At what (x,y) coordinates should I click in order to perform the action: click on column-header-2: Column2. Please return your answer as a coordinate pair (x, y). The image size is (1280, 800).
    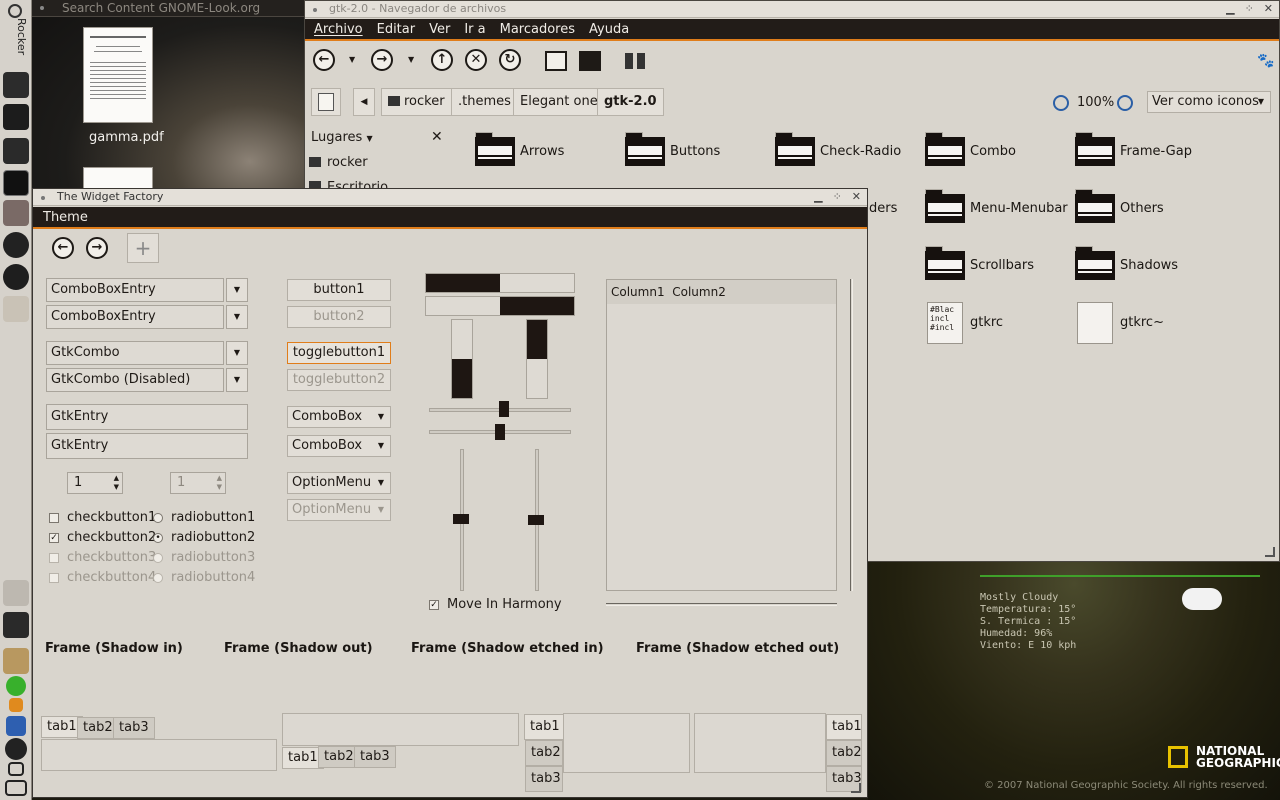
    Looking at the image, I should click on (699, 292).